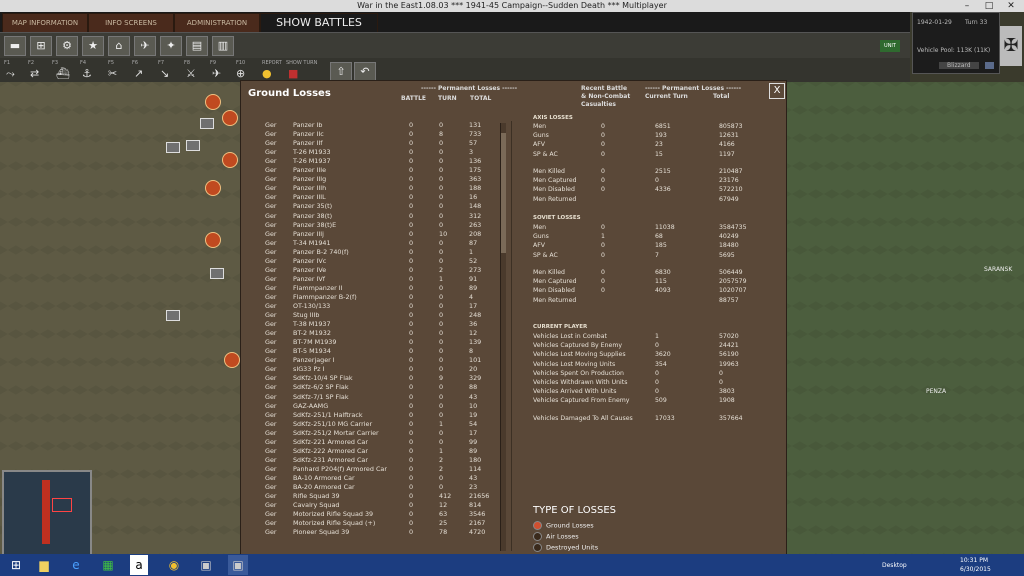 This screenshot has height=576, width=1024. I want to click on undo-icon: ↶, so click(365, 72).